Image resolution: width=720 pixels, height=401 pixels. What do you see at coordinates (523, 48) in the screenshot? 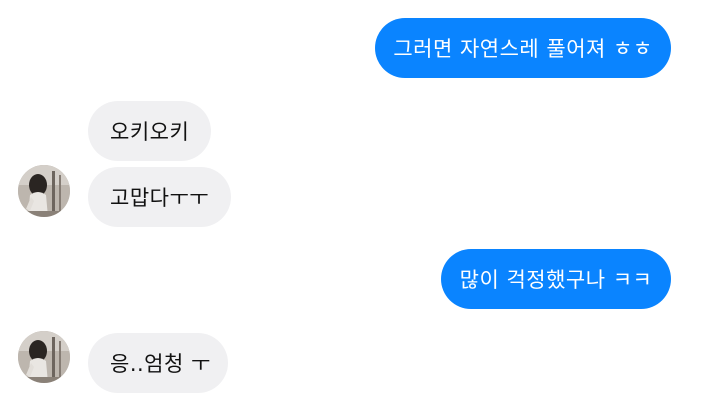
I see `outgoing-message-bubble: 그러면 자연스레 풀어져 ㅎㅎ` at bounding box center [523, 48].